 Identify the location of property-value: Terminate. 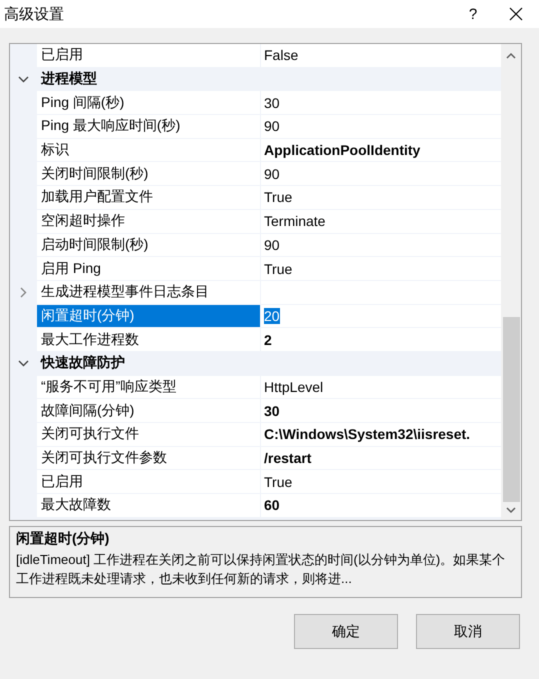
(295, 221).